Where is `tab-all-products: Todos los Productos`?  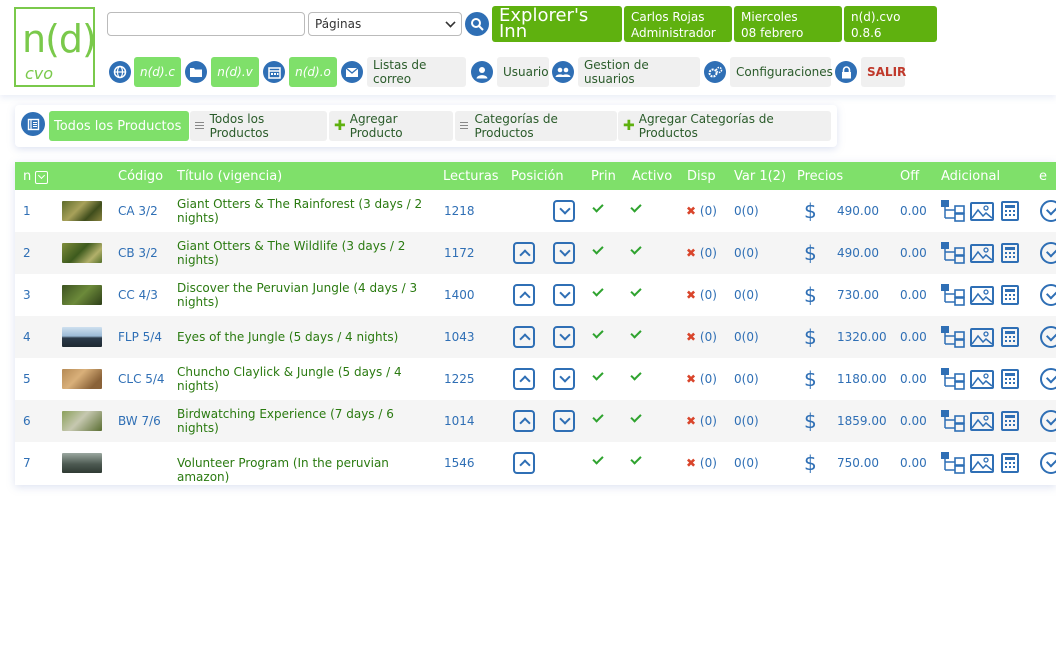 tab-all-products: Todos los Productos is located at coordinates (258, 126).